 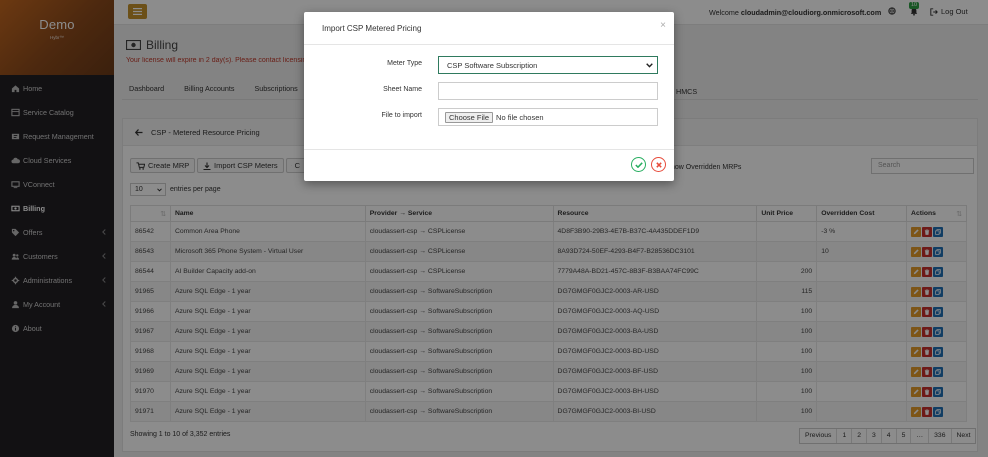 I want to click on meter-type-value: CSP Software Subscription, so click(x=492, y=65).